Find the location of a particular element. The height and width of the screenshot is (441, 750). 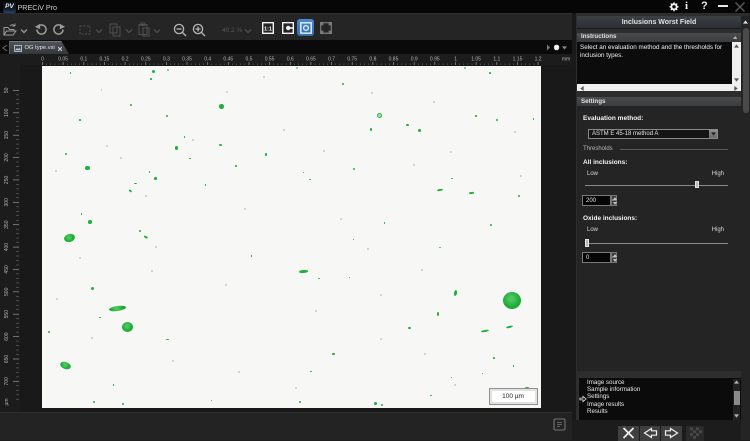

svg-text: 0.75 is located at coordinates (352, 60).